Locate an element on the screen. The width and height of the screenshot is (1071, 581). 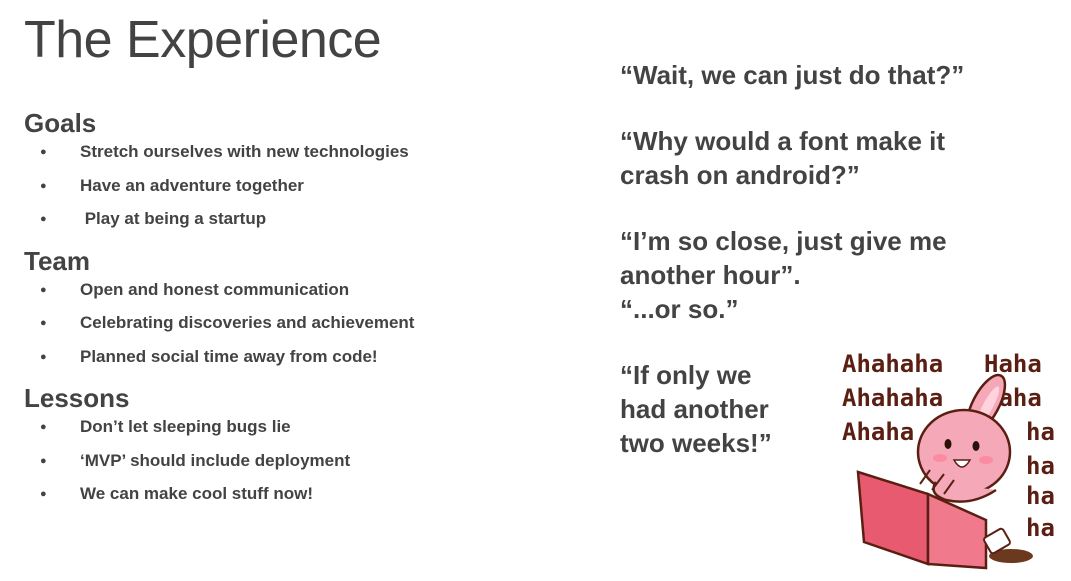
quote-wait: “Wait, we can just do that?” is located at coordinates (840, 75).